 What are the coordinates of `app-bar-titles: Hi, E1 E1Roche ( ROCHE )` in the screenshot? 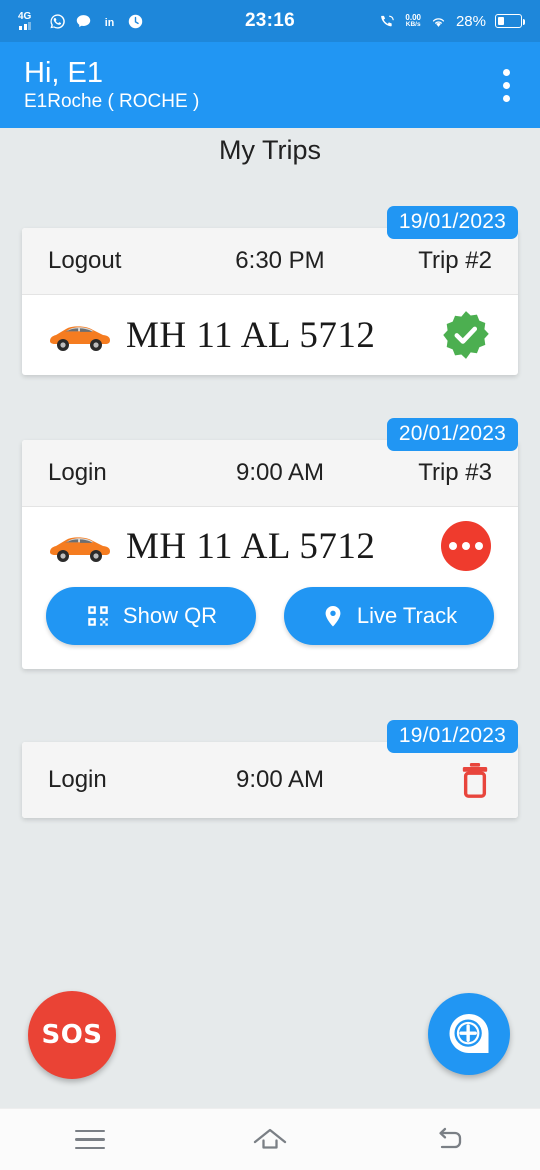 It's located at (112, 84).